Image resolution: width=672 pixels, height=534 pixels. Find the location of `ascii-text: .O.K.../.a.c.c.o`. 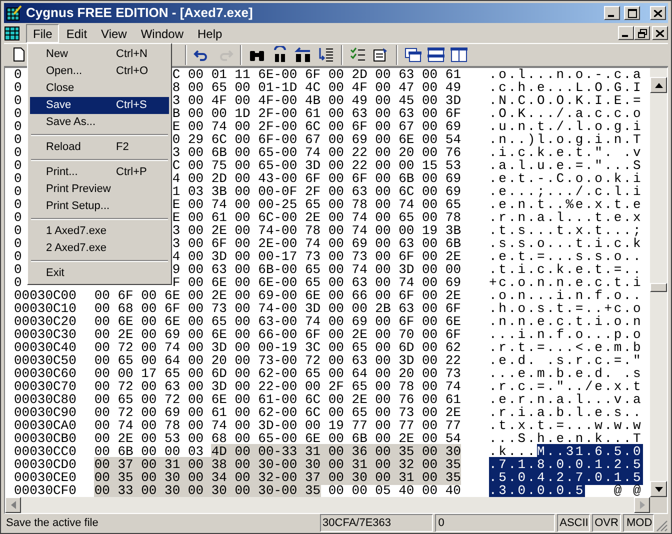

ascii-text: .O.K.../.a.c.c.o is located at coordinates (566, 113).